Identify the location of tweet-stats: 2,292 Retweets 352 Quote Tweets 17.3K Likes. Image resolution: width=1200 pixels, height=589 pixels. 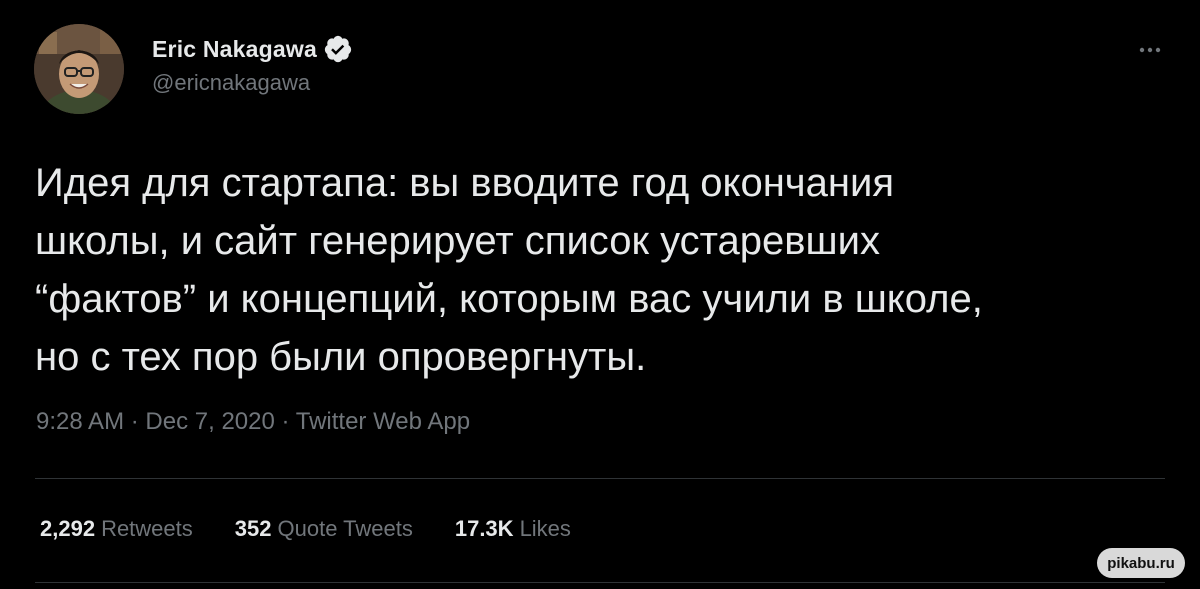
(326, 529).